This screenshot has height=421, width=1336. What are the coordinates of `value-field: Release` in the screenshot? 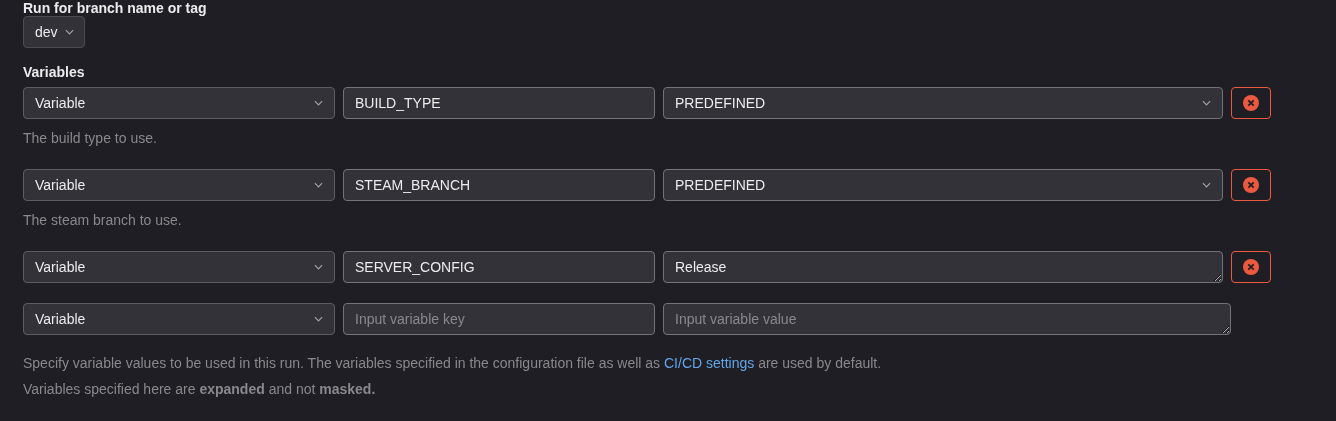 It's located at (943, 267).